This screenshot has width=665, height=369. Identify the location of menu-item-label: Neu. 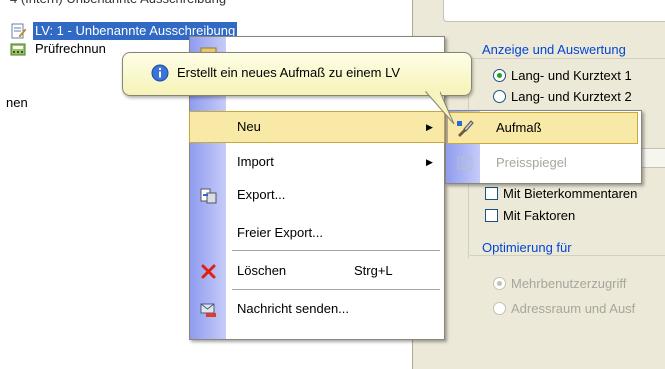
(249, 126).